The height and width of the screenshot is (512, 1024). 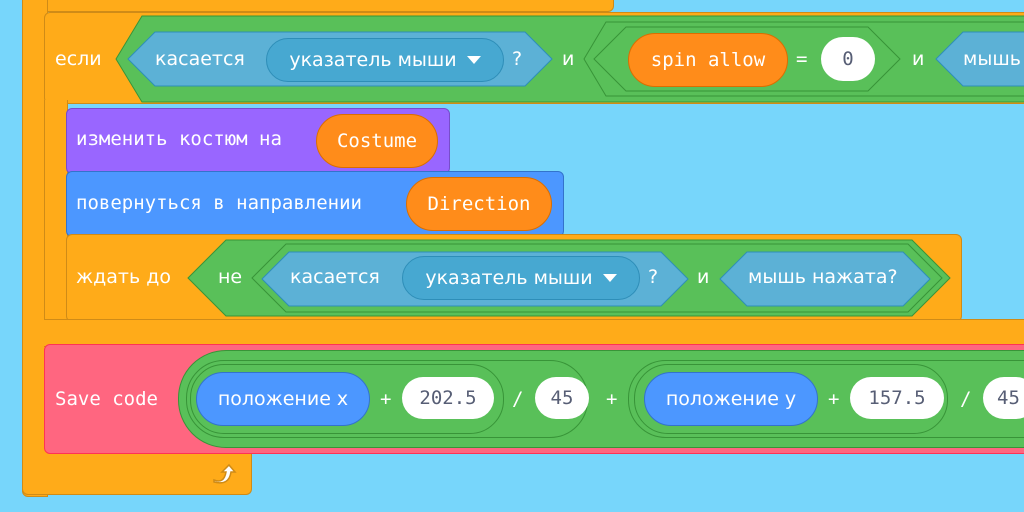 I want to click on switch-costume-label: изменить костюм на, so click(x=179, y=139).